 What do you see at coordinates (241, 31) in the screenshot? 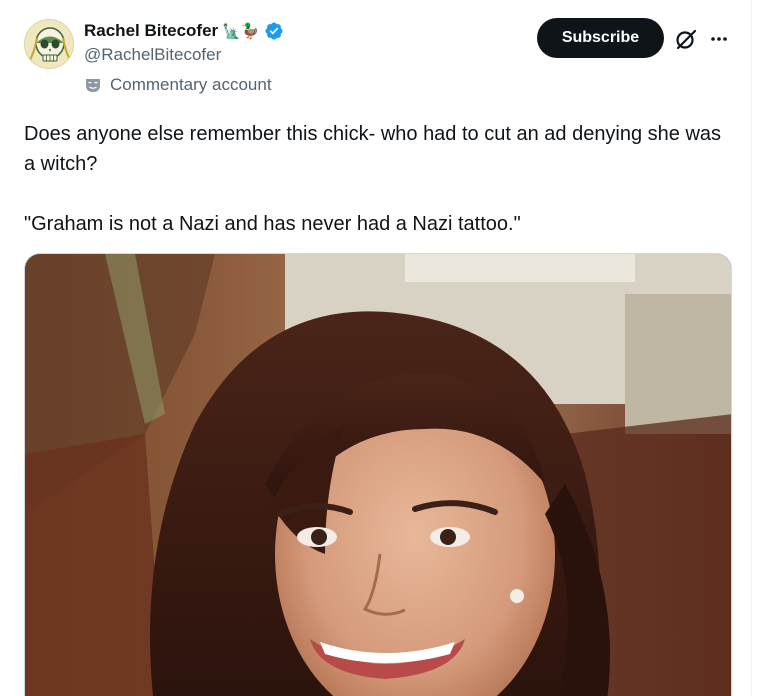
I see `name-emojis: 🗽🦆` at bounding box center [241, 31].